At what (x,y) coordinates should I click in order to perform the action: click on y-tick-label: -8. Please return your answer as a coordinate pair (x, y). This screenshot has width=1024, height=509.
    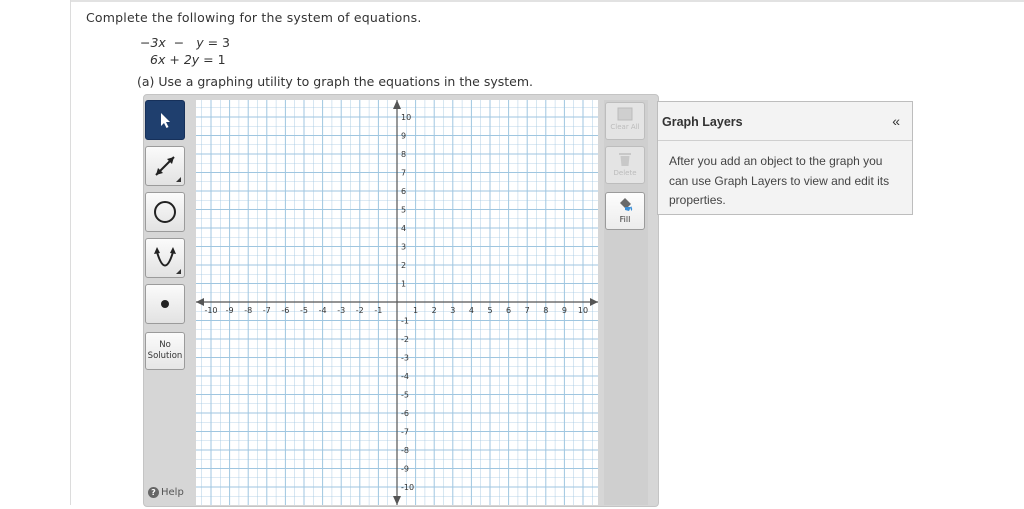
    Looking at the image, I should click on (405, 450).